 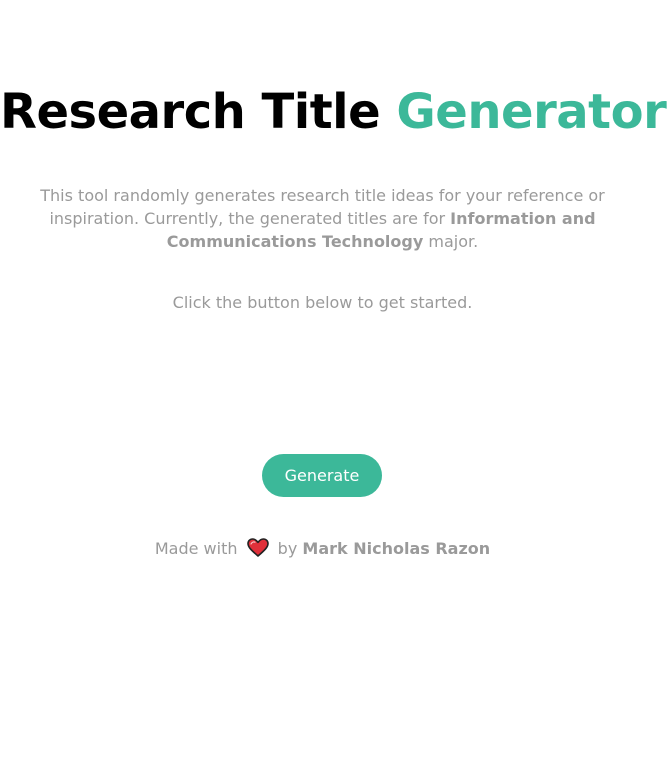 I want to click on heart-icon, so click(x=257, y=548).